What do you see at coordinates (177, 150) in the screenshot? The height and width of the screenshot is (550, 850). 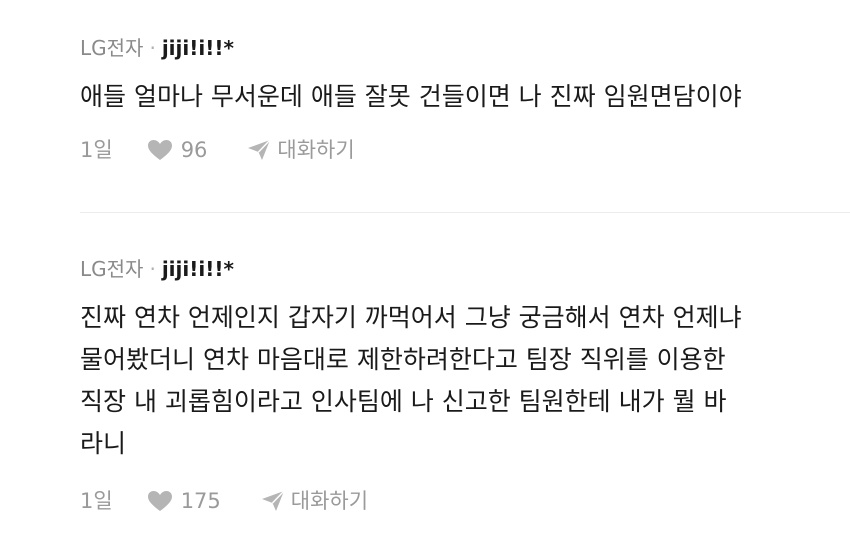 I see `like-button: 96` at bounding box center [177, 150].